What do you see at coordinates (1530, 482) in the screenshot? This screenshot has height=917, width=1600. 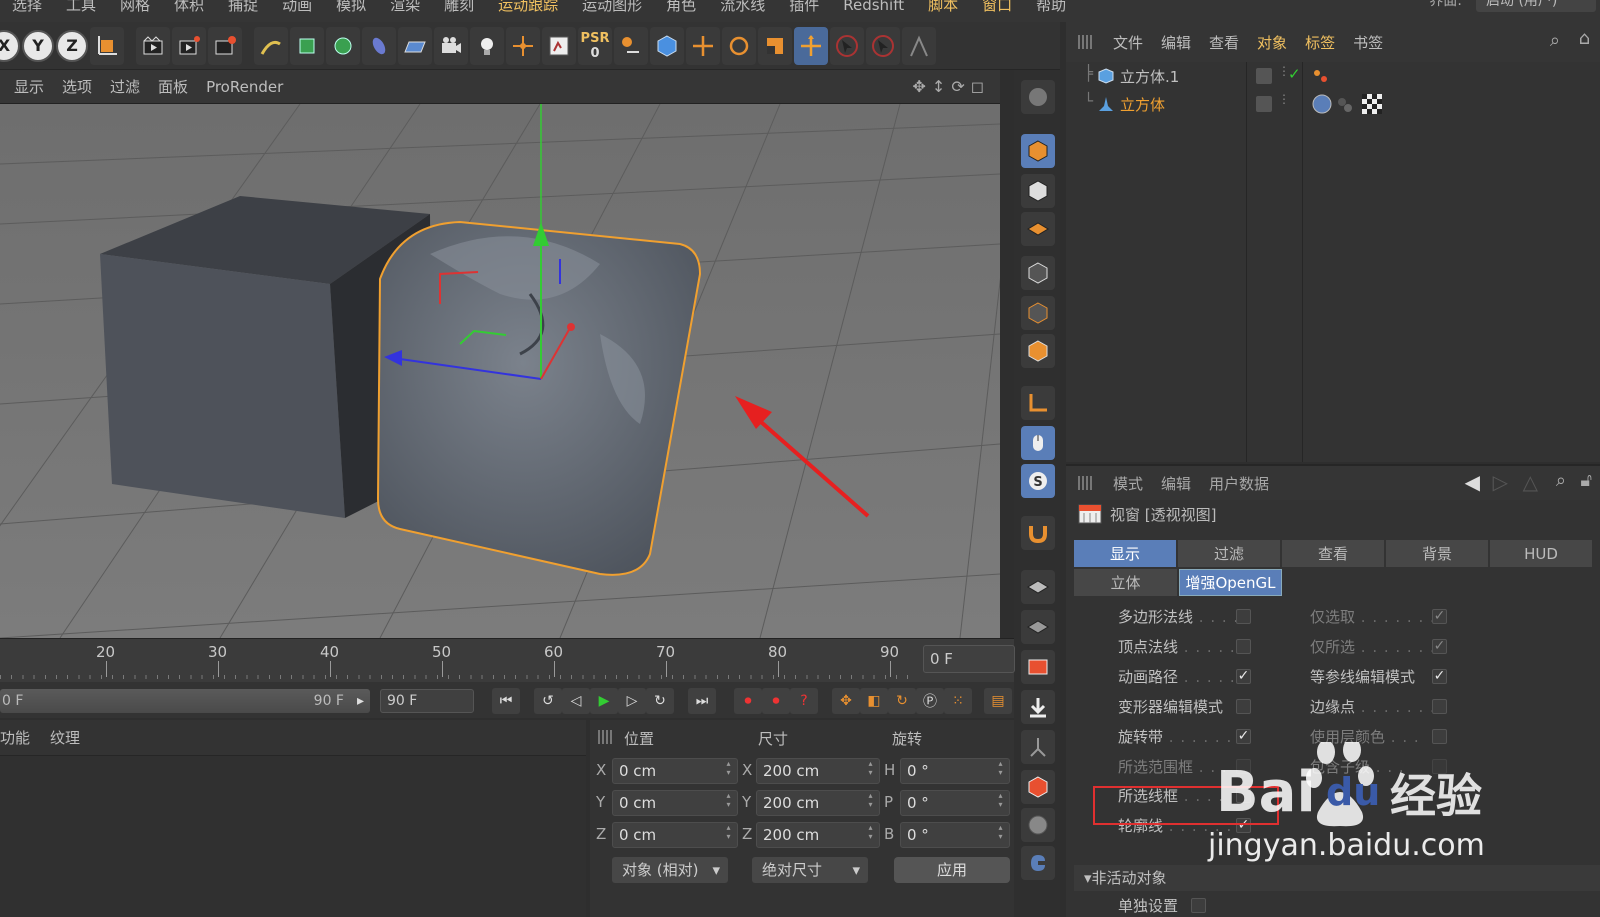 I see `up-arrow-icon: △` at bounding box center [1530, 482].